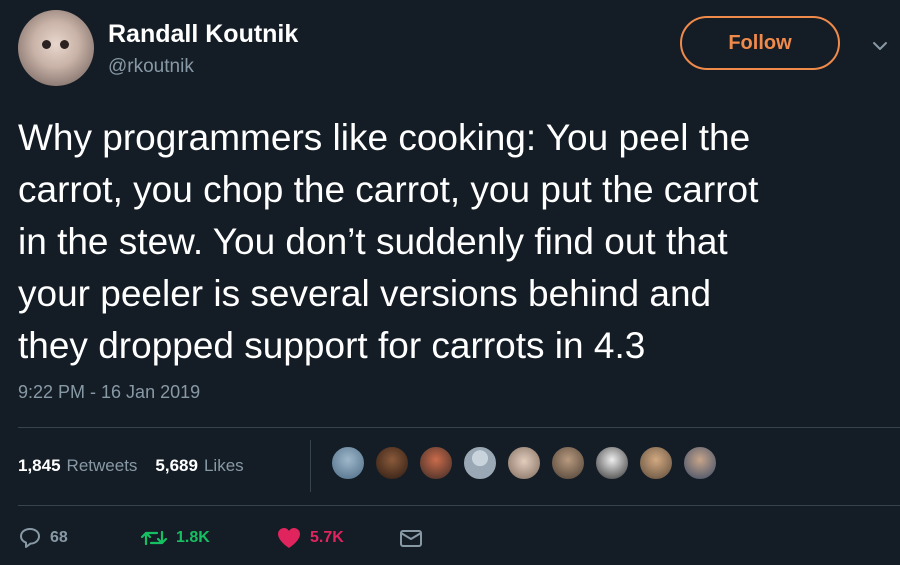 The image size is (900, 565). Describe the element at coordinates (30, 538) in the screenshot. I see `reply-icon` at that location.